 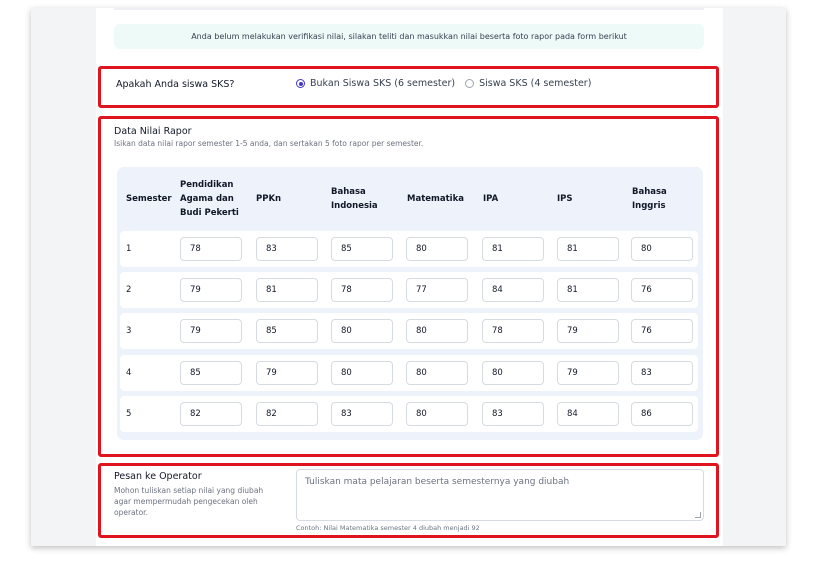 What do you see at coordinates (354, 199) in the screenshot?
I see `column-header-bahasa-indonesia: Bahasa Indonesia` at bounding box center [354, 199].